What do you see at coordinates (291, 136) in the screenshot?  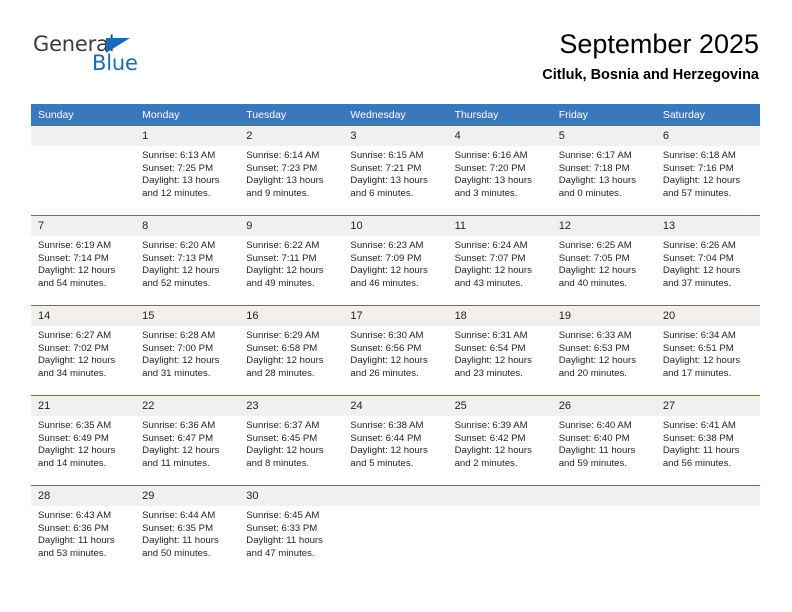 I see `day-number: 2` at bounding box center [291, 136].